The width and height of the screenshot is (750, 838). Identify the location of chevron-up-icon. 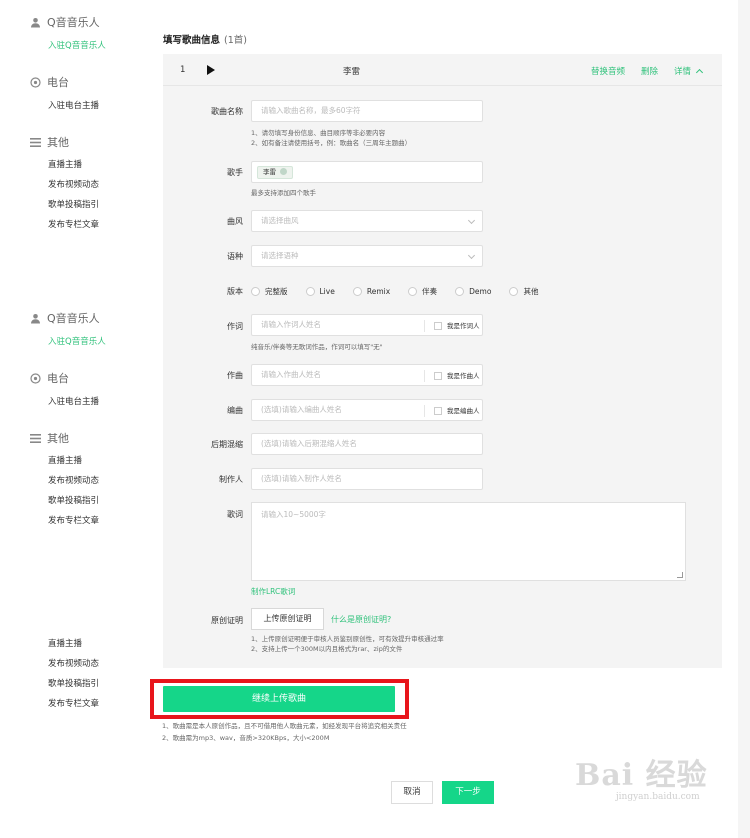
(699, 72).